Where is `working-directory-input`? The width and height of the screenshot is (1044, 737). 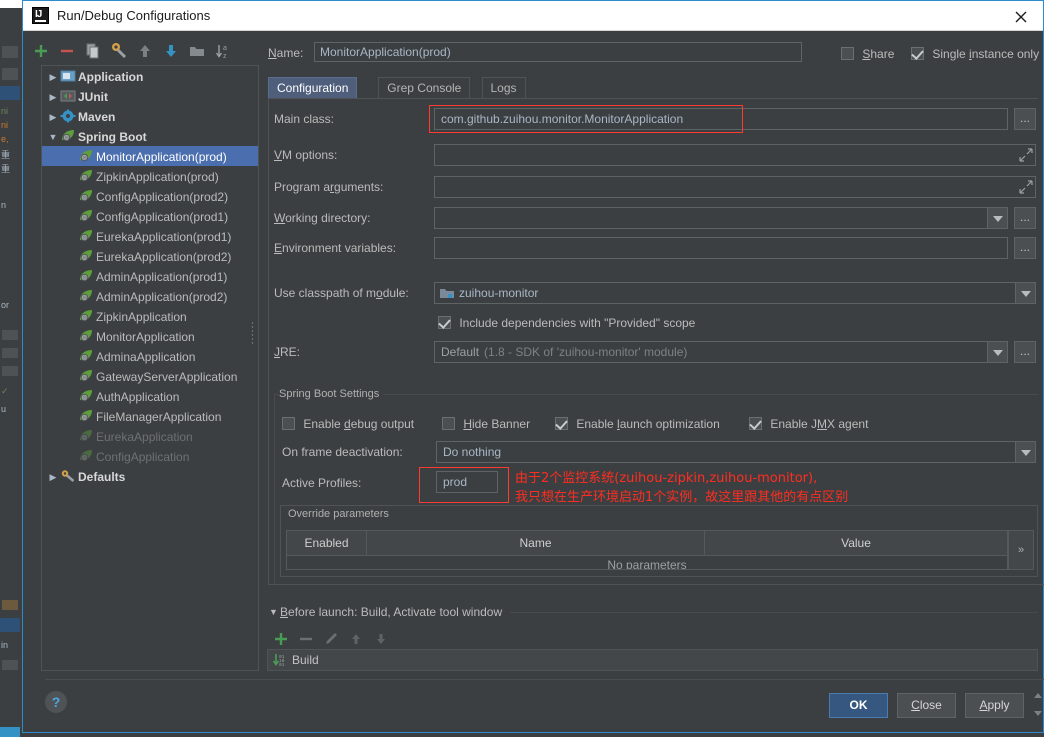 working-directory-input is located at coordinates (721, 218).